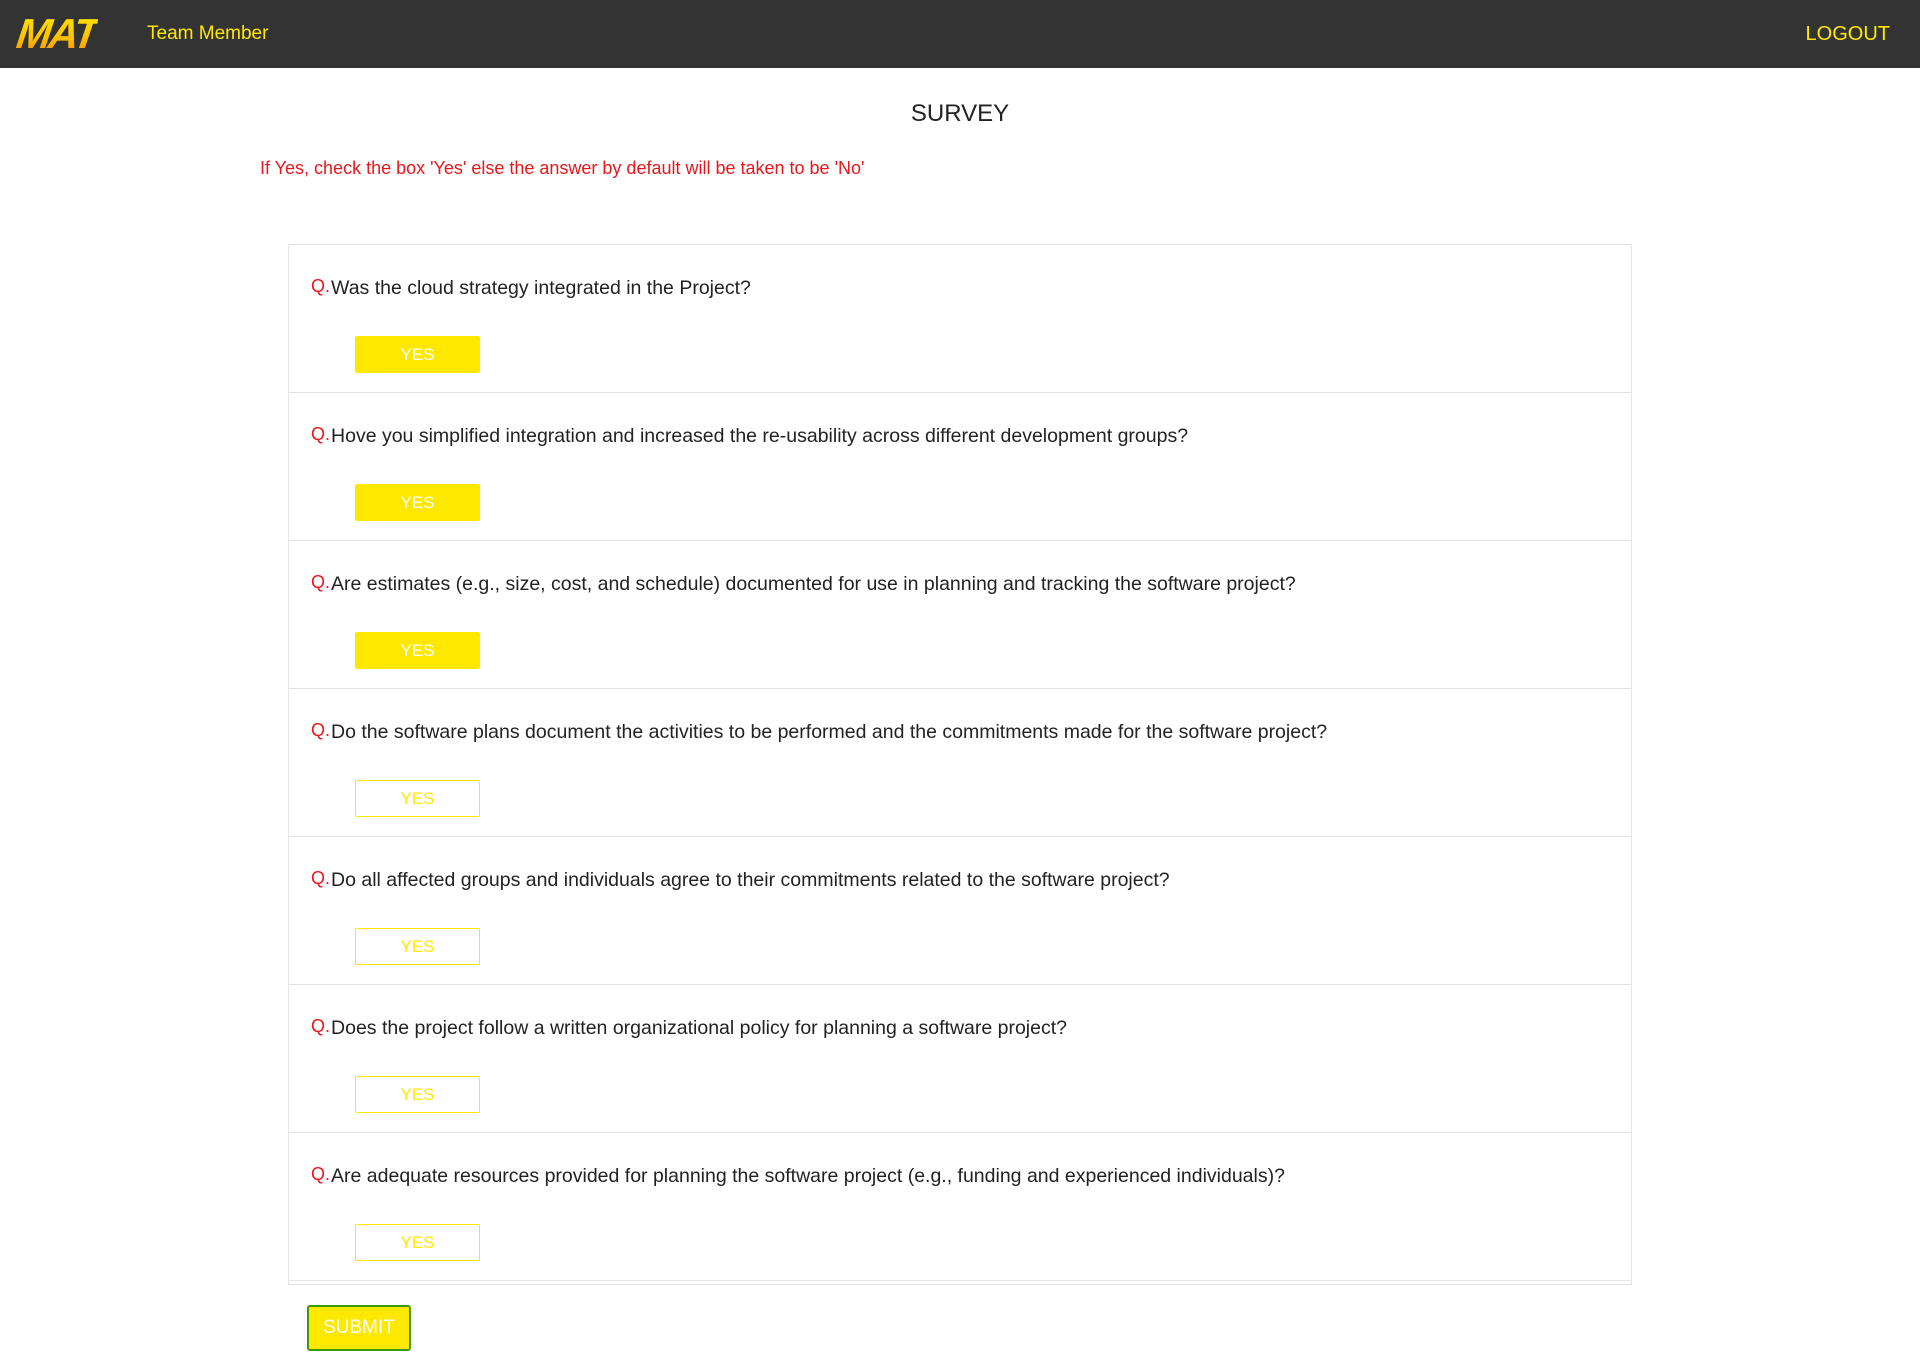  Describe the element at coordinates (56, 33) in the screenshot. I see `mat-logo: MAT` at that location.